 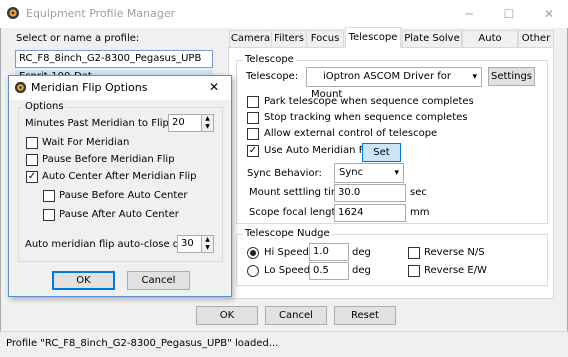 What do you see at coordinates (320, 150) in the screenshot?
I see `auto-meridian-flip-label: Use Auto Meridian Flip` at bounding box center [320, 150].